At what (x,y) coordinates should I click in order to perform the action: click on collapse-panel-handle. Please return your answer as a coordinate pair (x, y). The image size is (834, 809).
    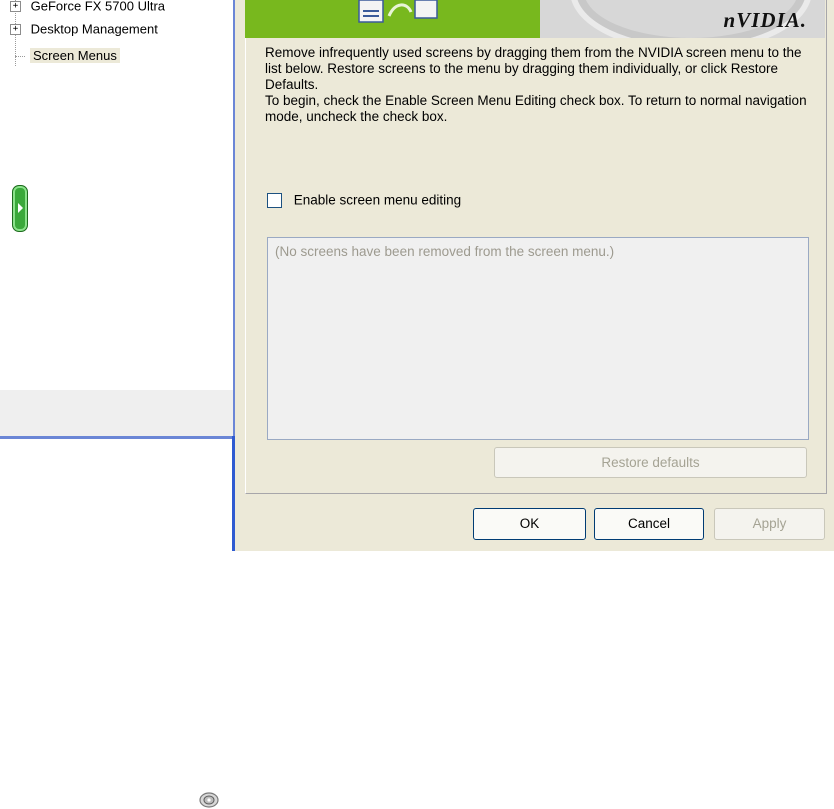
    Looking at the image, I should click on (20, 208).